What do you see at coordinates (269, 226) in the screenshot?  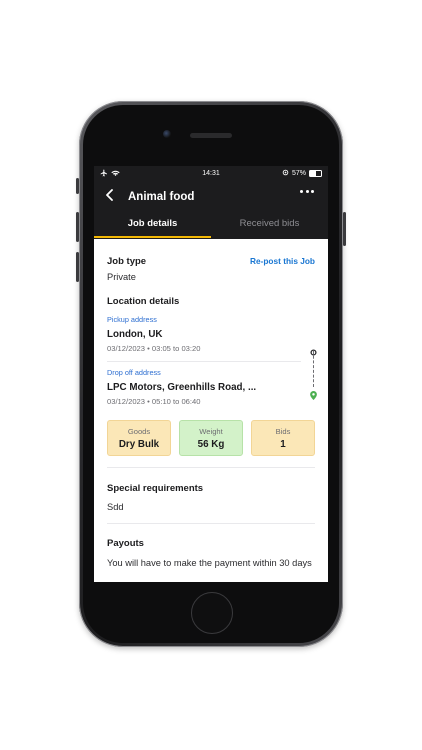 I see `tab-received-bids: Received bids` at bounding box center [269, 226].